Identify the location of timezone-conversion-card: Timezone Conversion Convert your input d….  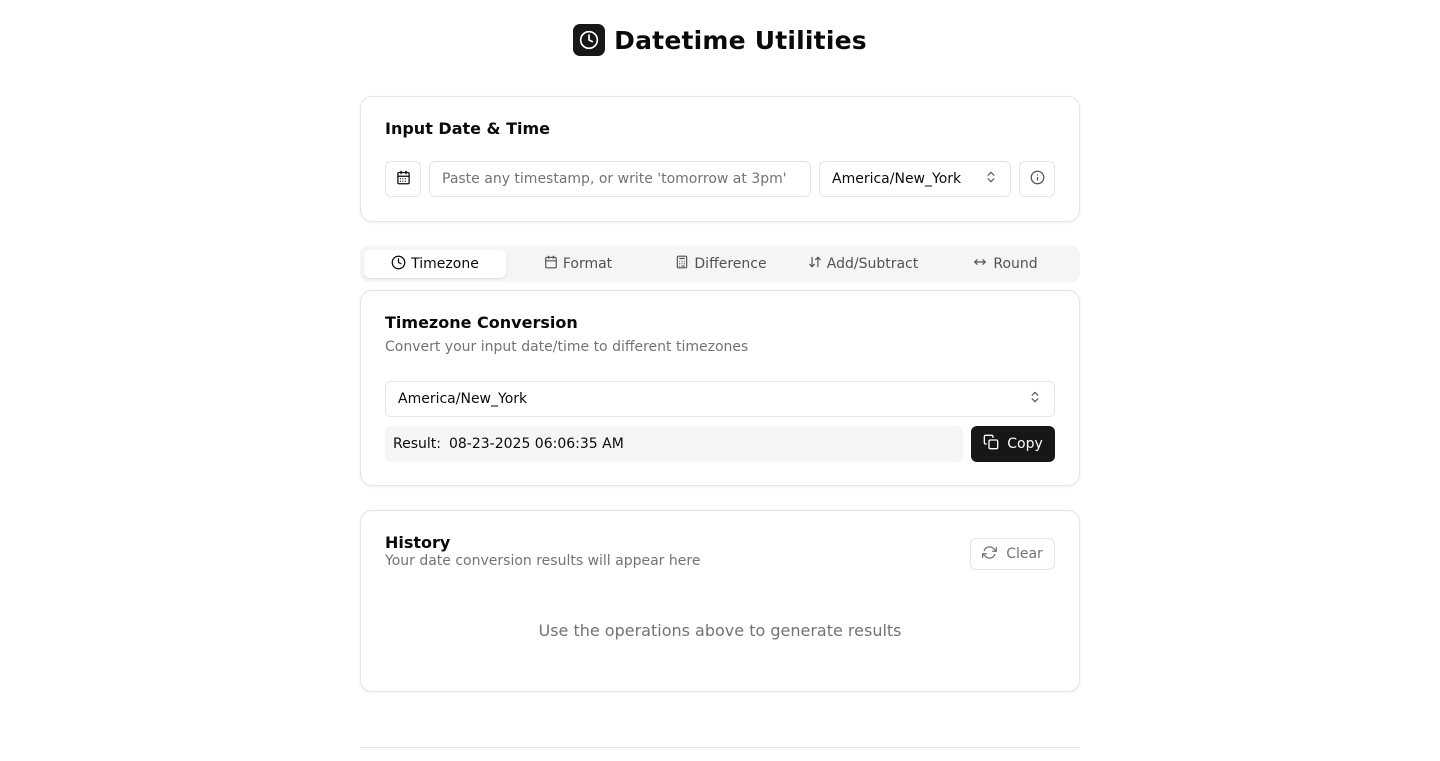
(720, 388).